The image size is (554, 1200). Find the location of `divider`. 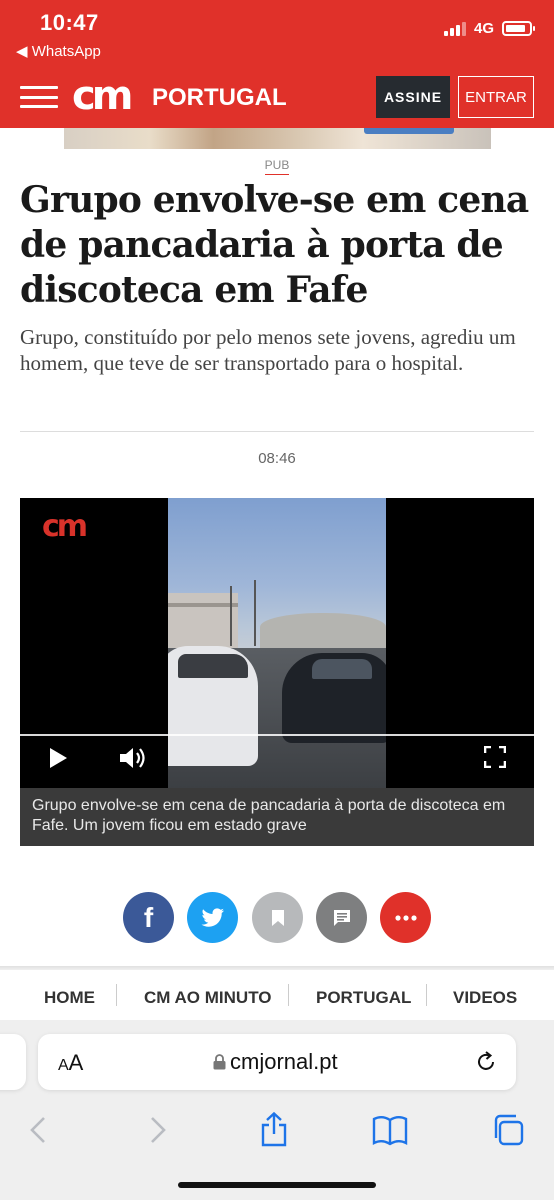

divider is located at coordinates (277, 431).